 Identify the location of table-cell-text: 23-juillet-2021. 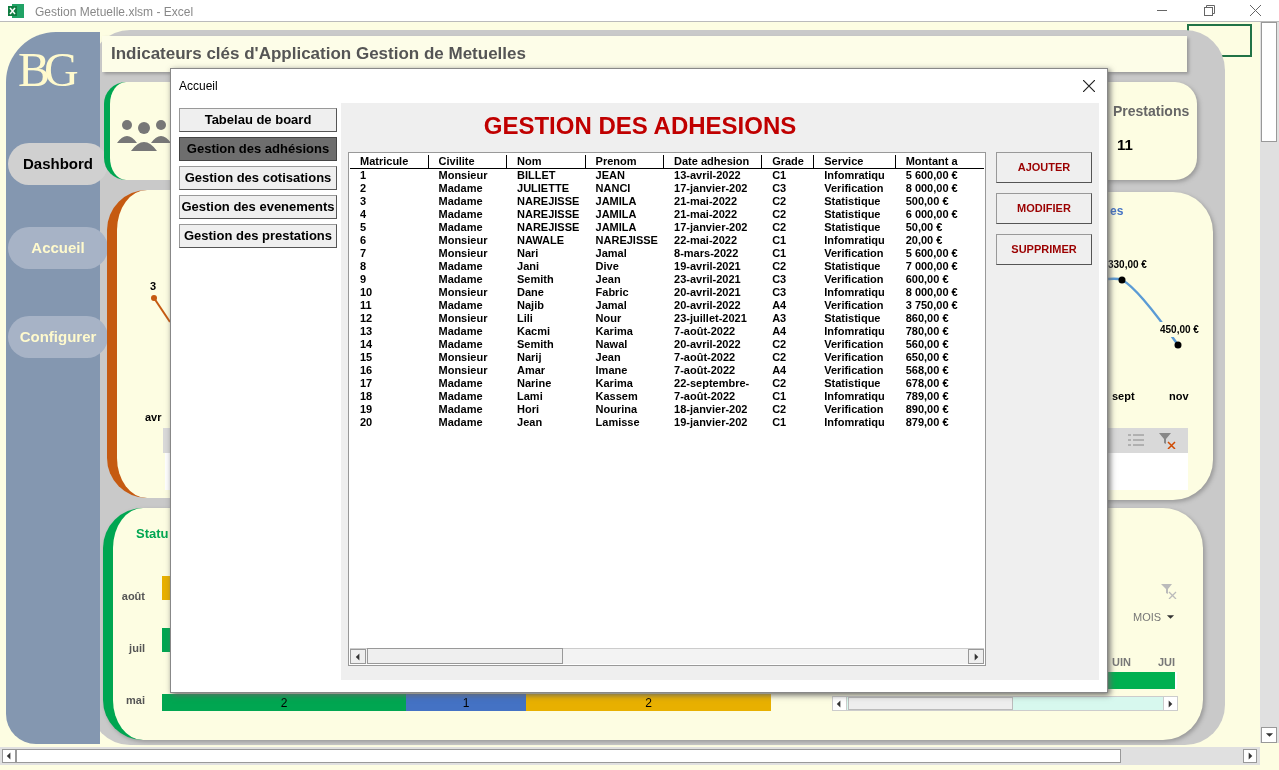
(710, 318).